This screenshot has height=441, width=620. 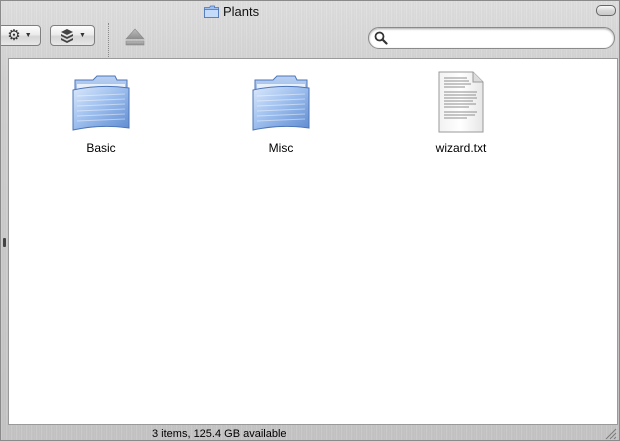 What do you see at coordinates (101, 148) in the screenshot?
I see `item-label: Basic` at bounding box center [101, 148].